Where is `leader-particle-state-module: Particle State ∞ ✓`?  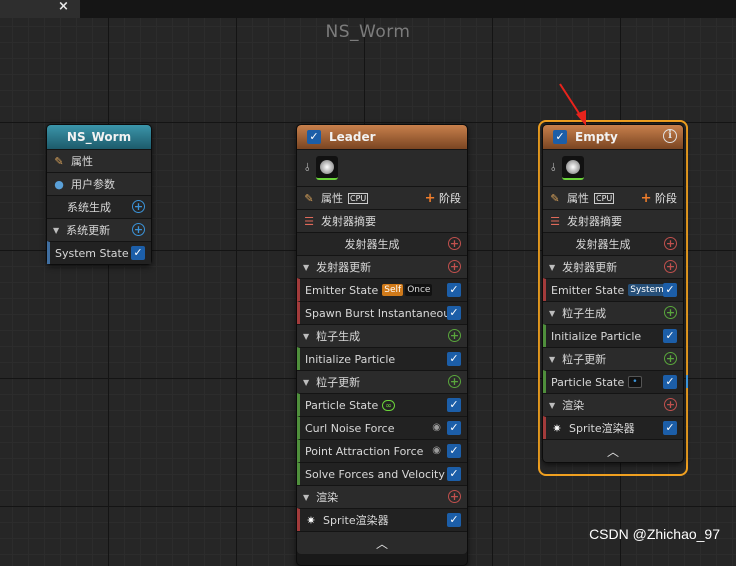
leader-particle-state-module: Particle State ∞ ✓ is located at coordinates (382, 404).